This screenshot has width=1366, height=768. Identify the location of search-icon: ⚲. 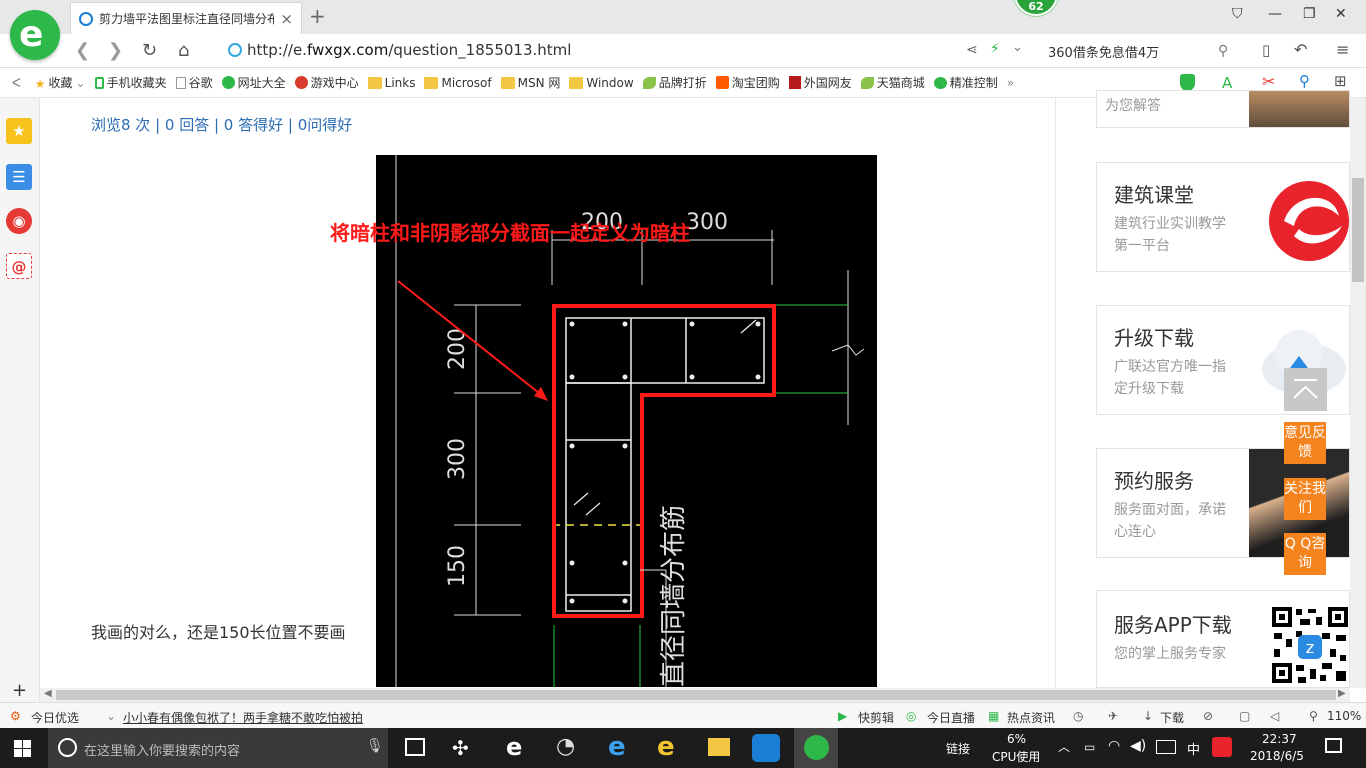
(1223, 51).